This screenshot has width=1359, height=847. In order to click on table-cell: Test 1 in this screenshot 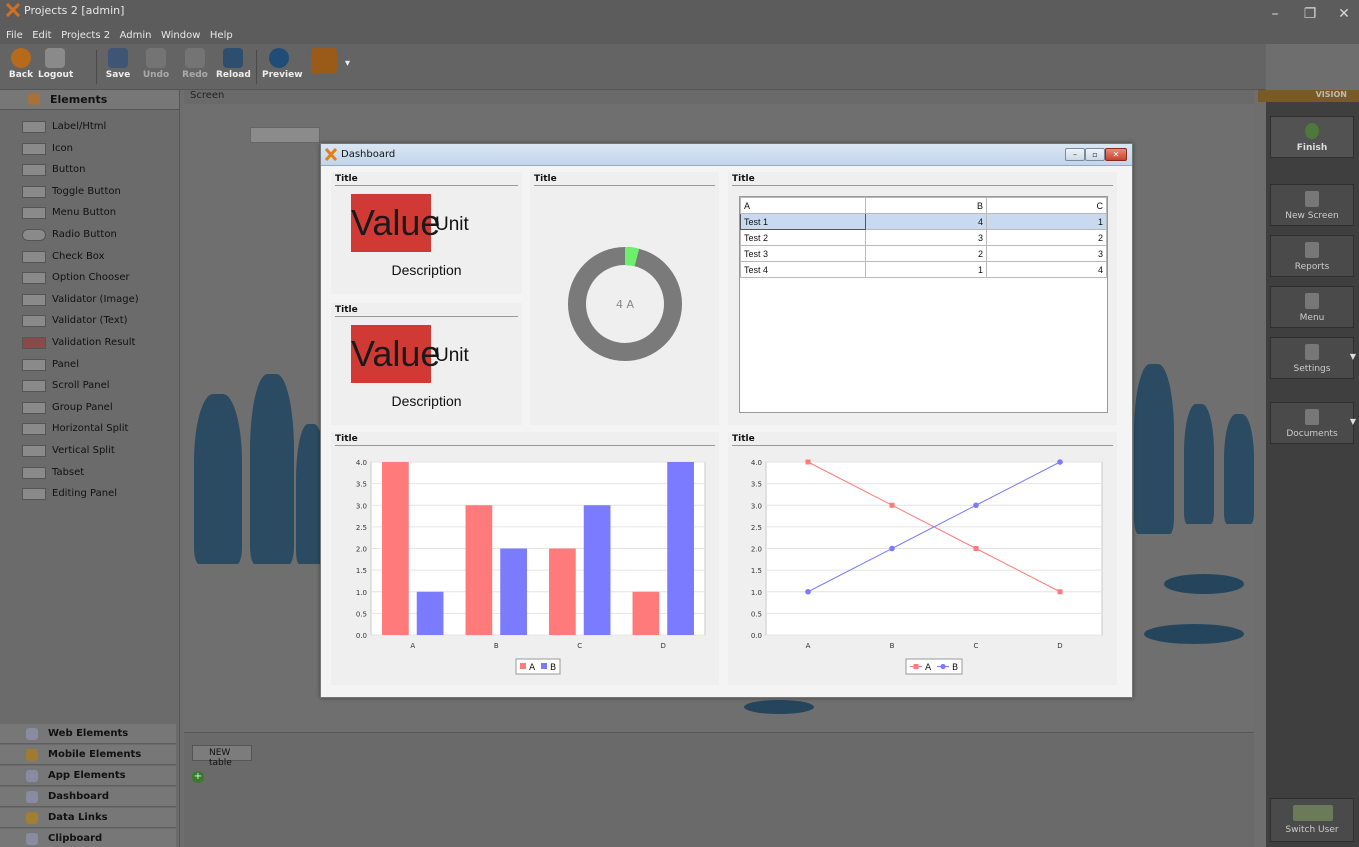, I will do `click(803, 221)`.